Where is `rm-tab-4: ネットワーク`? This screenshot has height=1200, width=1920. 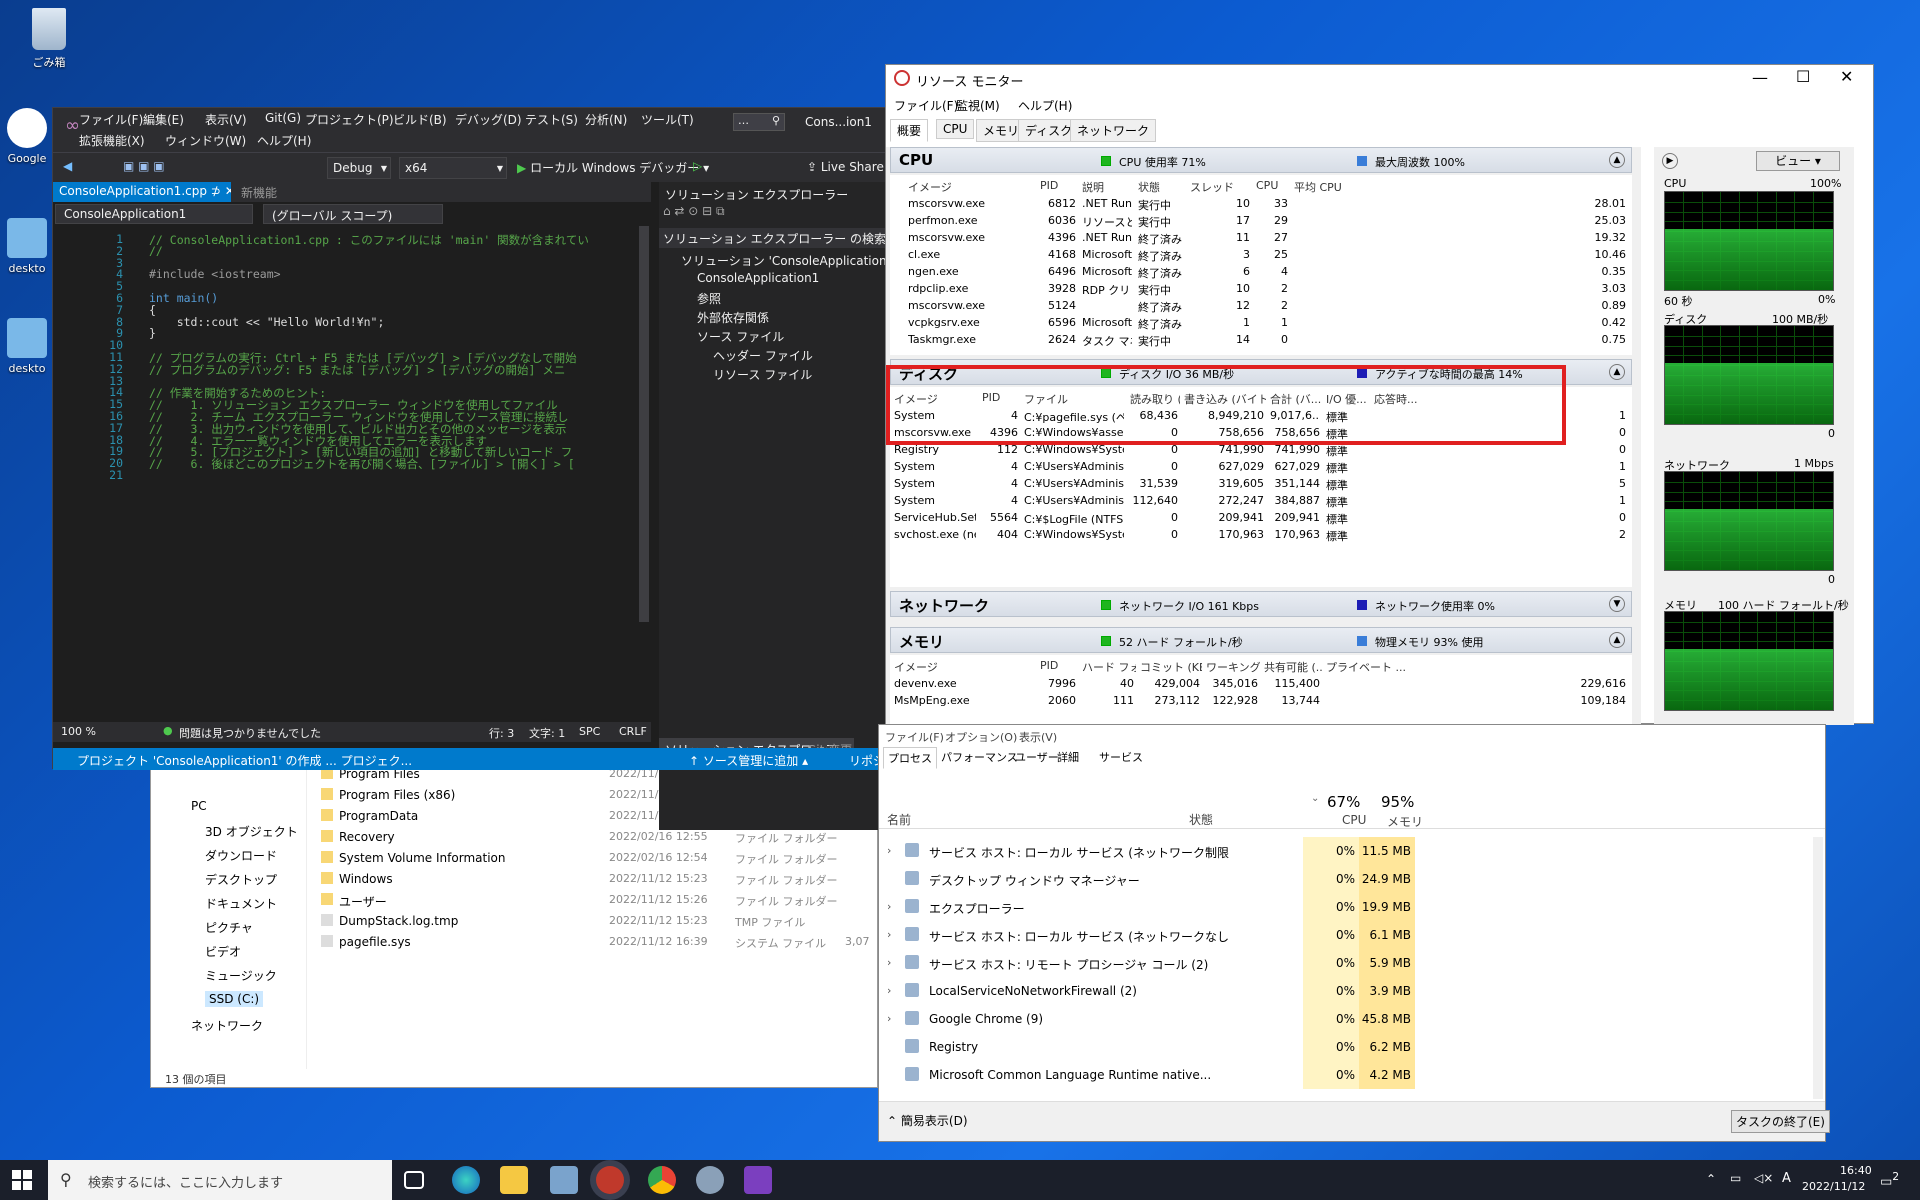 rm-tab-4: ネットワーク is located at coordinates (1113, 130).